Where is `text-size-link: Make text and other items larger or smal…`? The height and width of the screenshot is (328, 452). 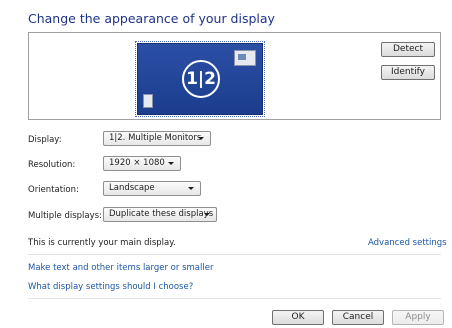
text-size-link: Make text and other items larger or smal… is located at coordinates (120, 268).